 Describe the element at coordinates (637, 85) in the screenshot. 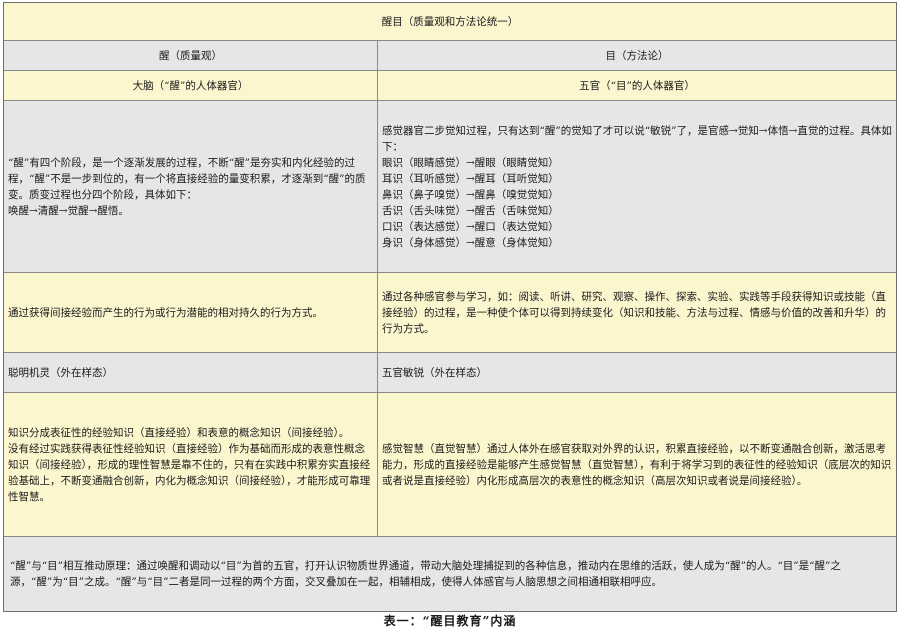

I see `organ-senses: 五官（“目”的人体器官）` at that location.